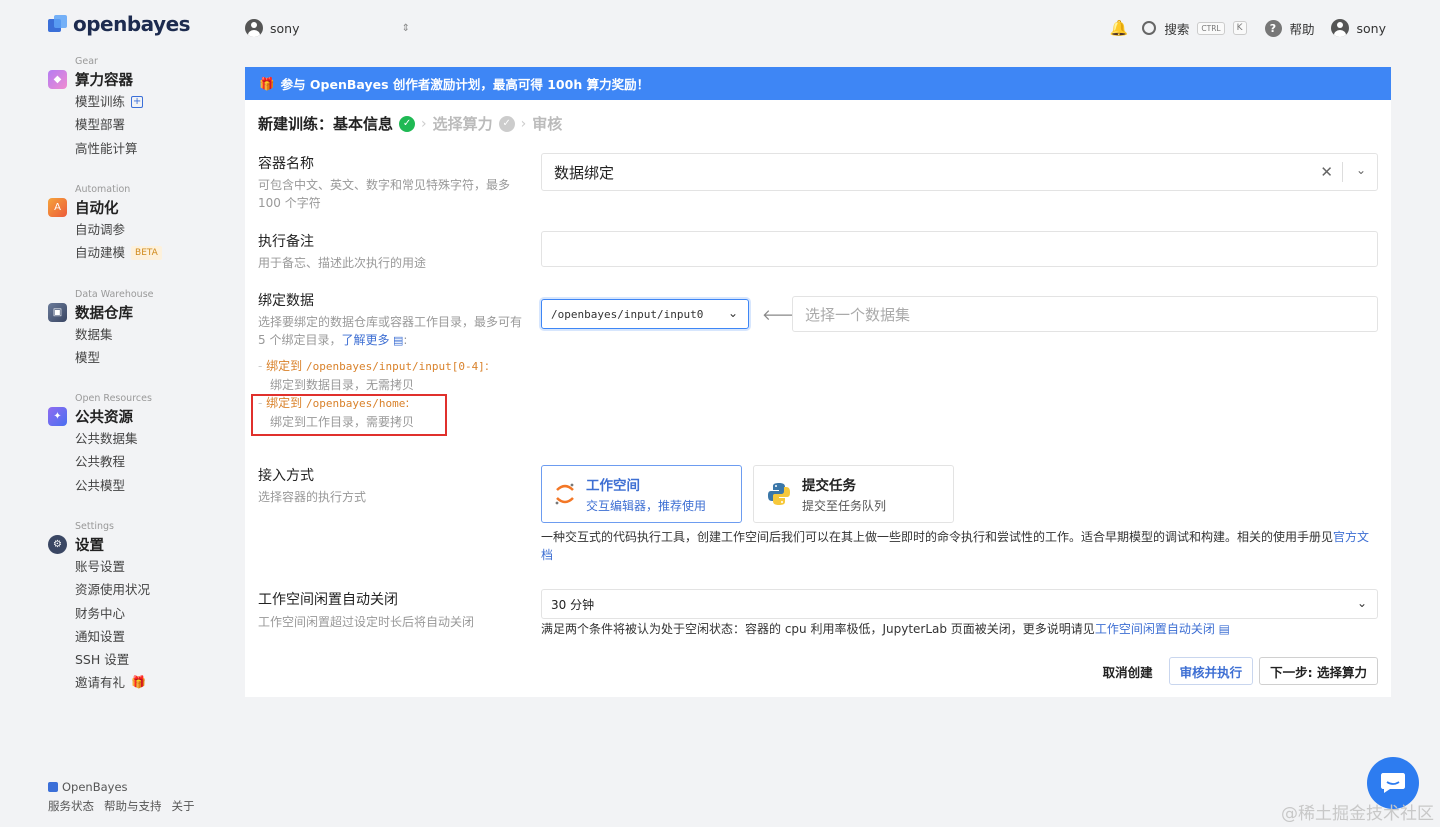 The height and width of the screenshot is (827, 1440). Describe the element at coordinates (959, 604) in the screenshot. I see `idle-duration-select: 30 分钟 ⌄` at that location.